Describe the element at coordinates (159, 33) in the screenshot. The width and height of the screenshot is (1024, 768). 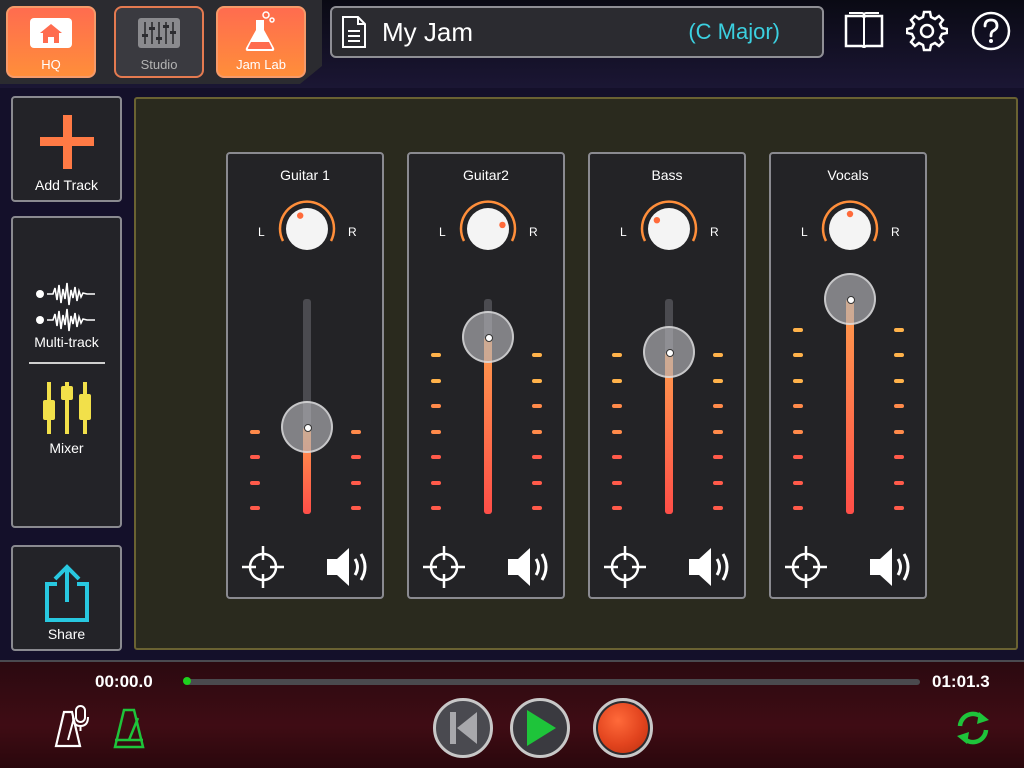
I see `studio-mixer-icon` at that location.